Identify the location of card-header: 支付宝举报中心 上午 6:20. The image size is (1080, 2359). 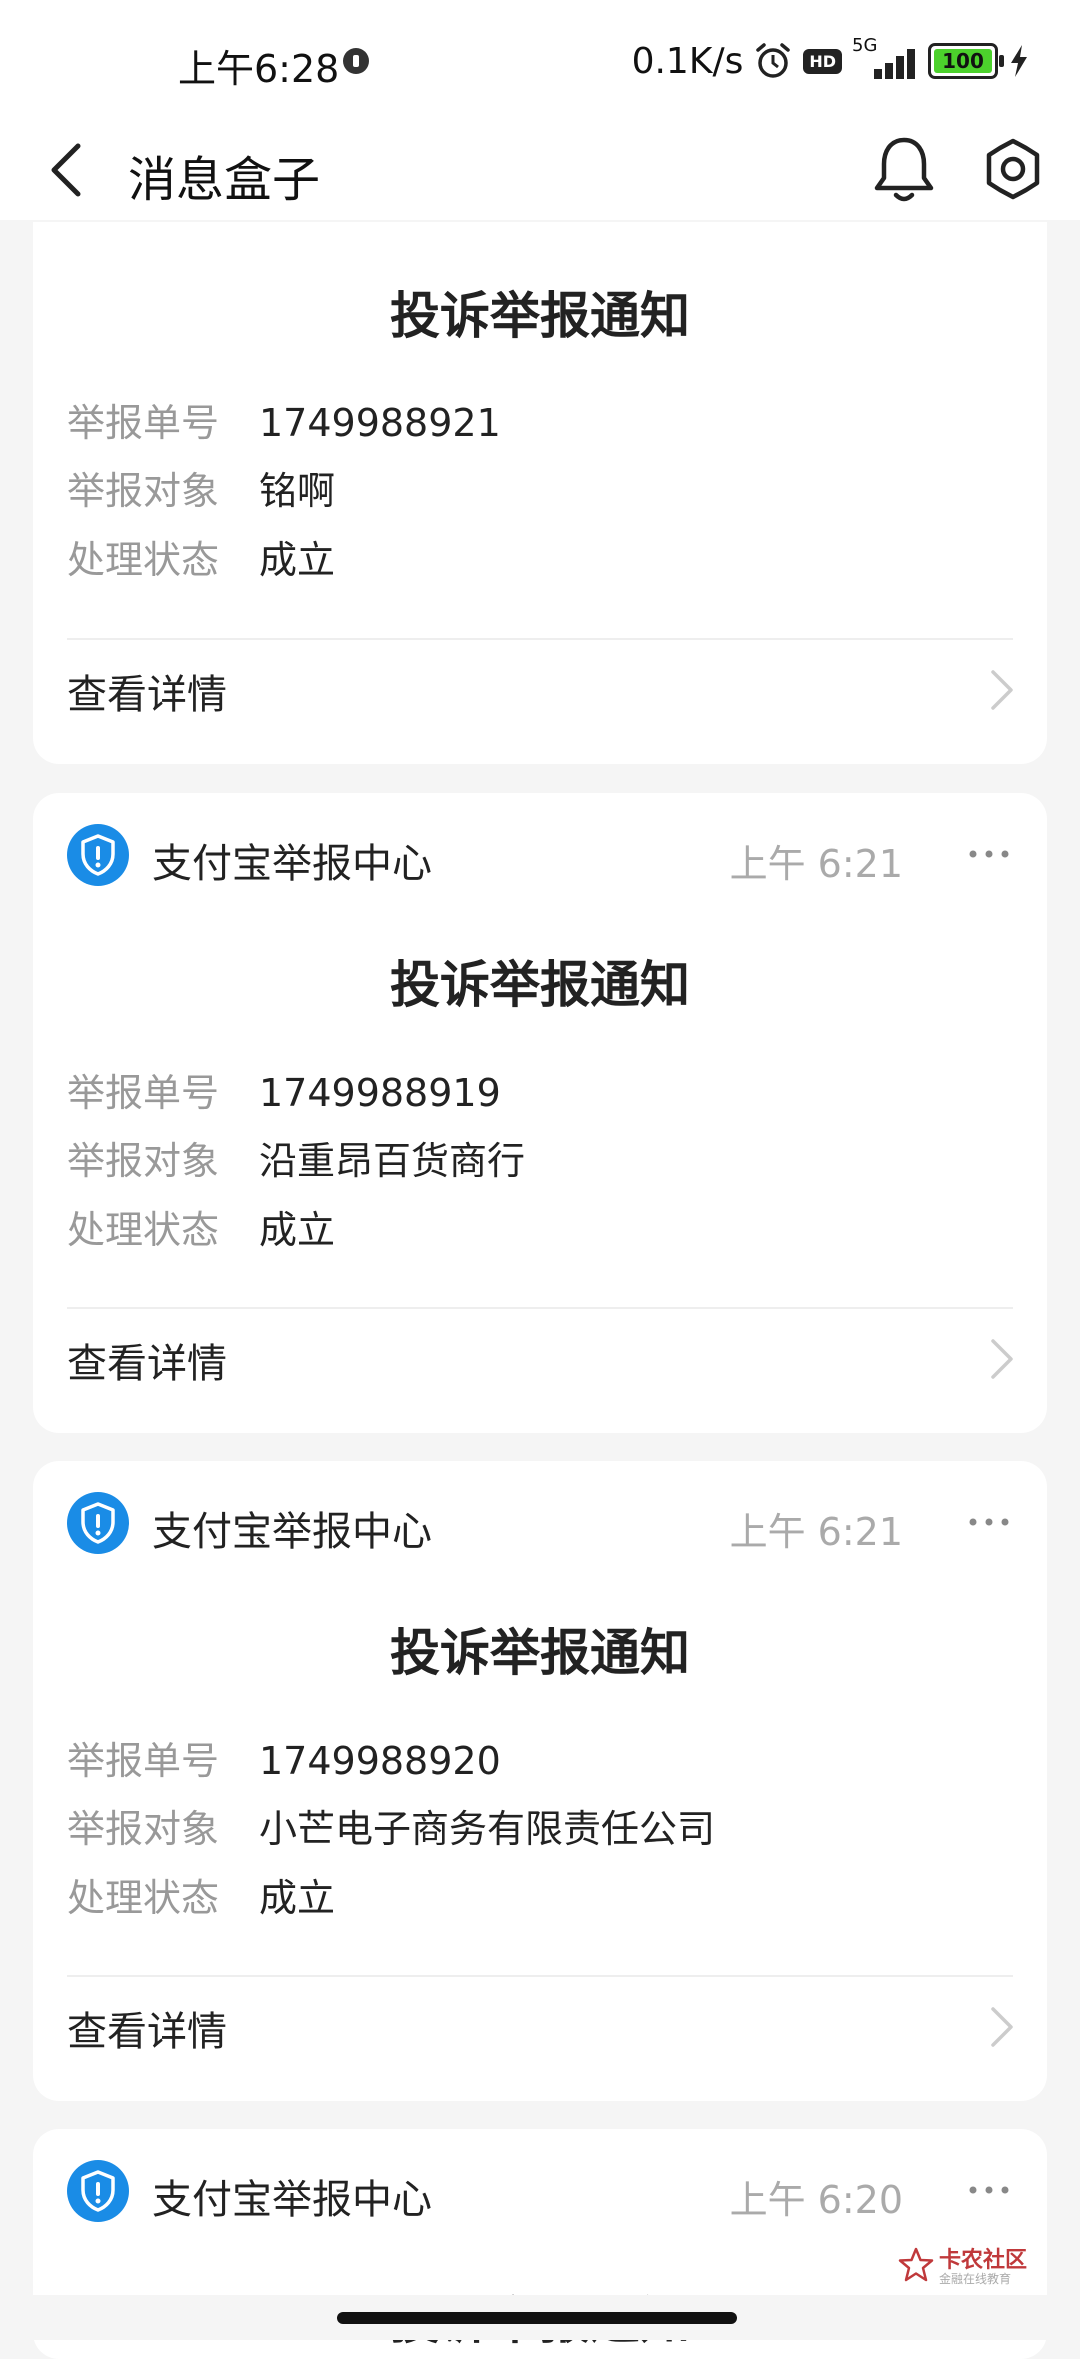
(540, 2191).